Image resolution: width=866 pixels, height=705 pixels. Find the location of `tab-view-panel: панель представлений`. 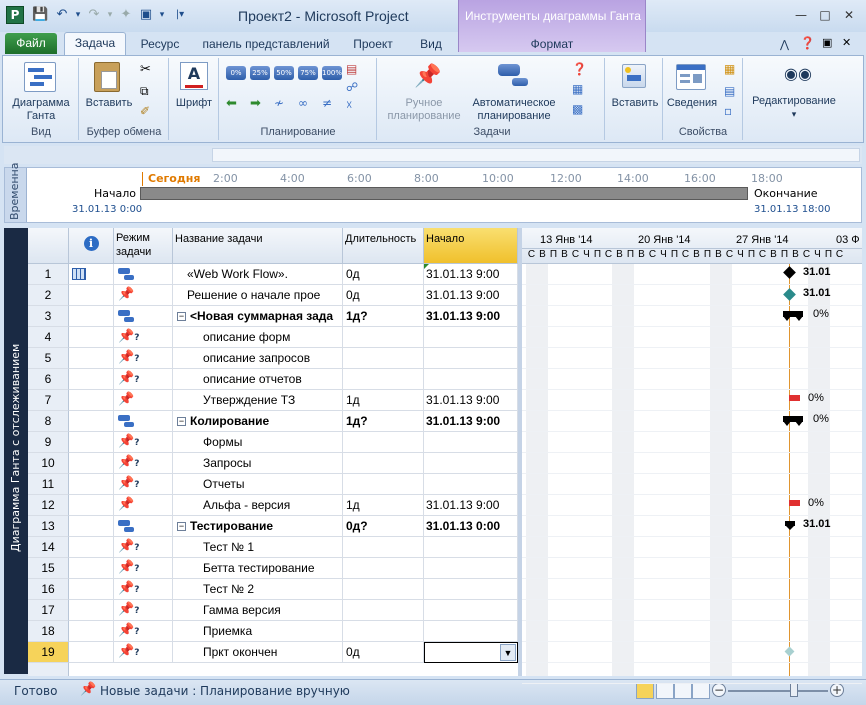

tab-view-panel: панель представлений is located at coordinates (266, 44).